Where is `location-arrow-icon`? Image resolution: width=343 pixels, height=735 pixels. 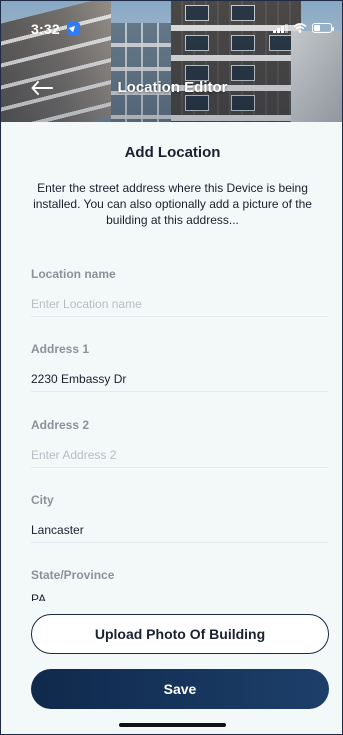
location-arrow-icon is located at coordinates (73, 28).